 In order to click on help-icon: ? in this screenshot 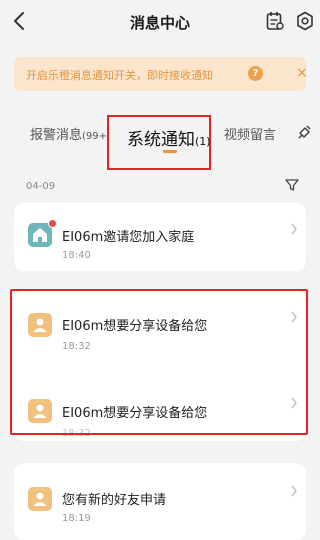, I will do `click(255, 73)`.